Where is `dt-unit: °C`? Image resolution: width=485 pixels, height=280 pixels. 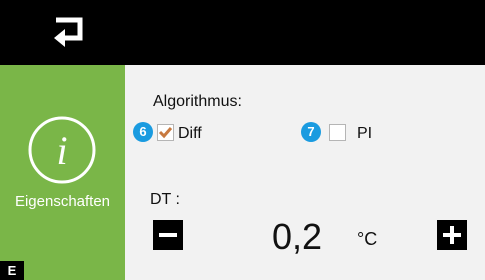 dt-unit: °C is located at coordinates (367, 239).